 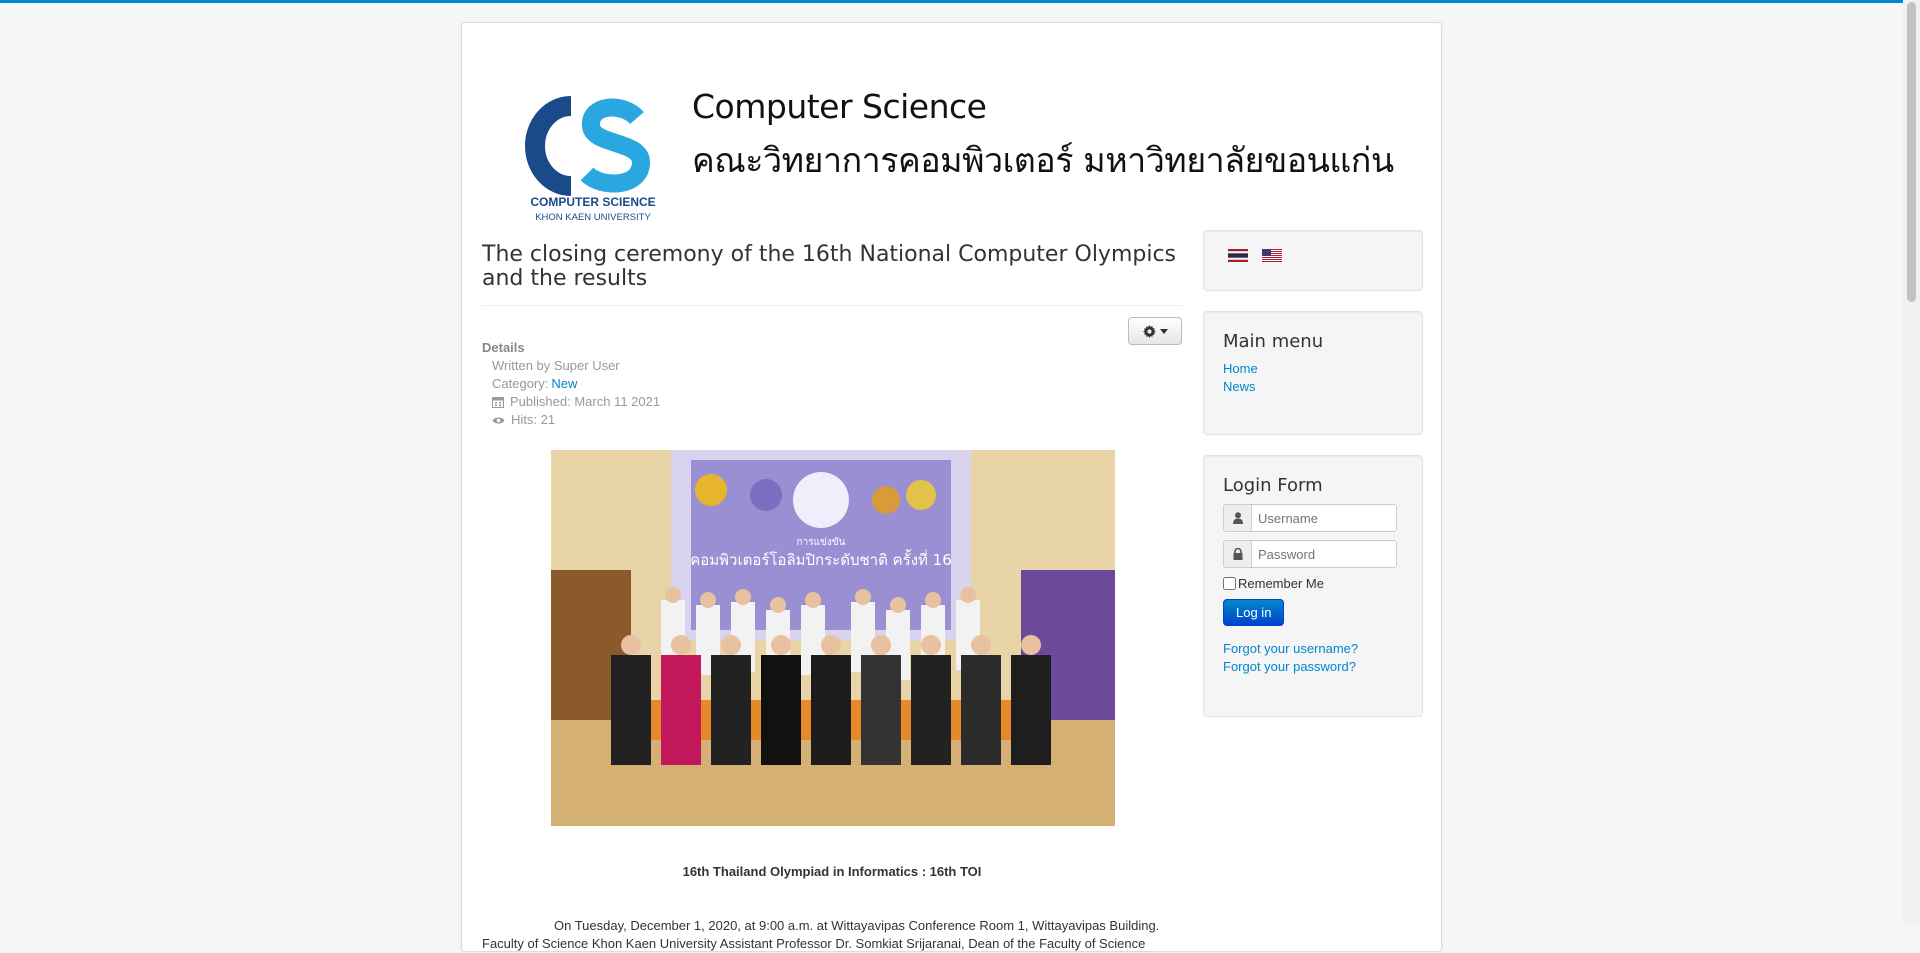 What do you see at coordinates (1911, 462) in the screenshot?
I see `vertical-scrollbar` at bounding box center [1911, 462].